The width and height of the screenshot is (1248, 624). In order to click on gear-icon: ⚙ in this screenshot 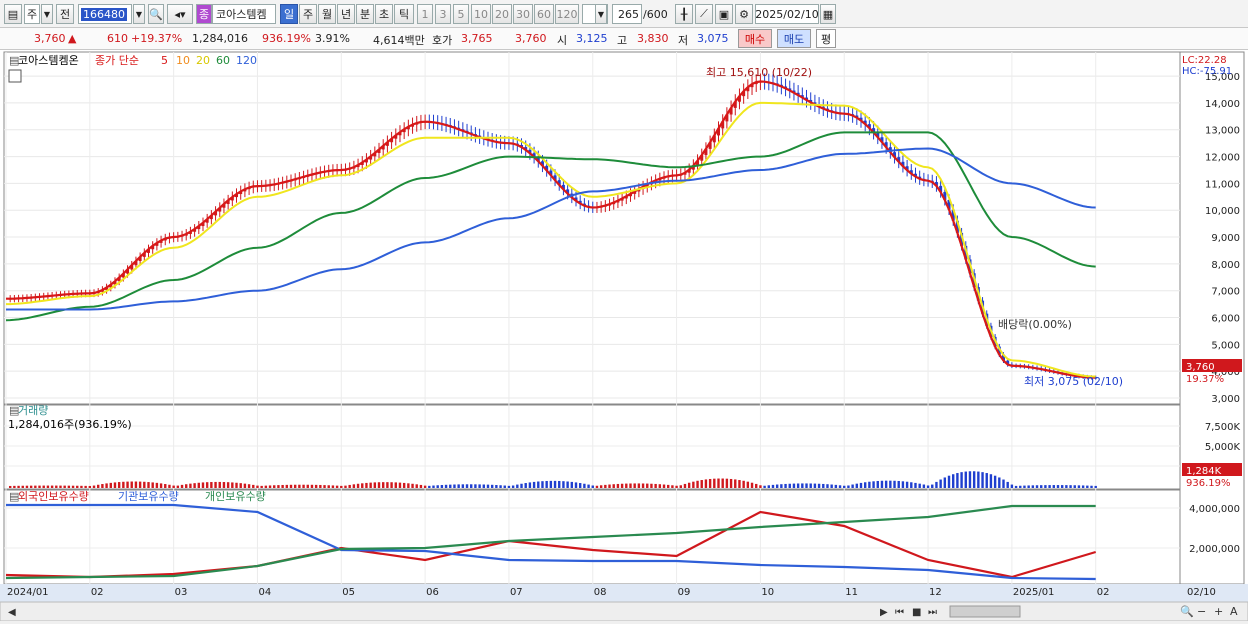, I will do `click(744, 14)`.